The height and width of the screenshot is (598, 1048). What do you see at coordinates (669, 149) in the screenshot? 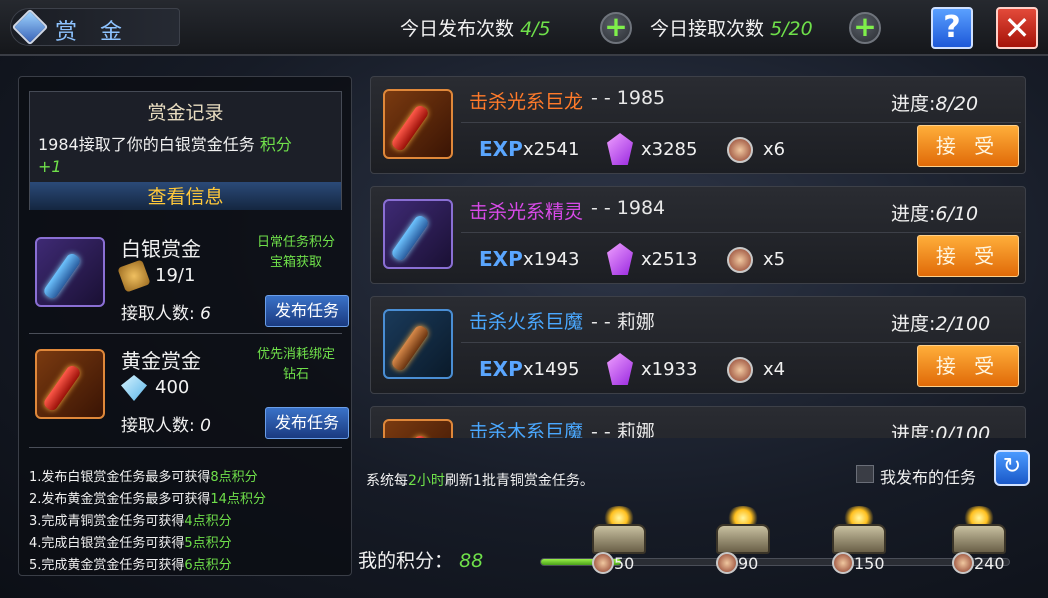
I see `gem-reward: x3285` at bounding box center [669, 149].